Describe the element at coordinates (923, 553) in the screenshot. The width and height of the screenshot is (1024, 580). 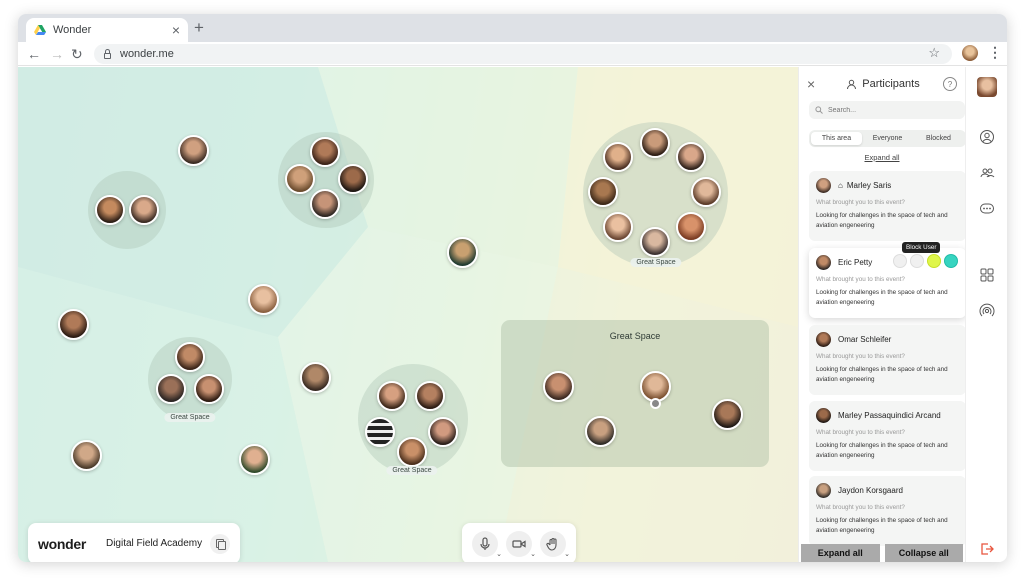
I see `collapse-all-button: Collapse all` at that location.